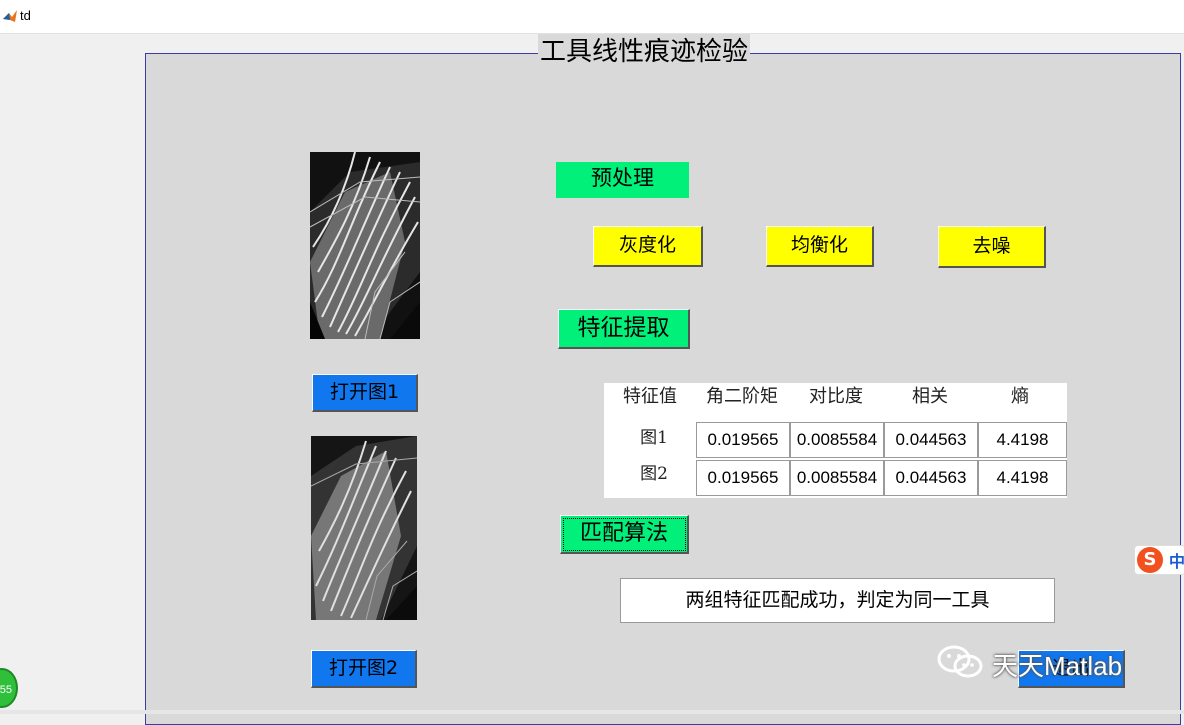 The width and height of the screenshot is (1184, 725). I want to click on ime-indicator: S 中, so click(1159, 560).